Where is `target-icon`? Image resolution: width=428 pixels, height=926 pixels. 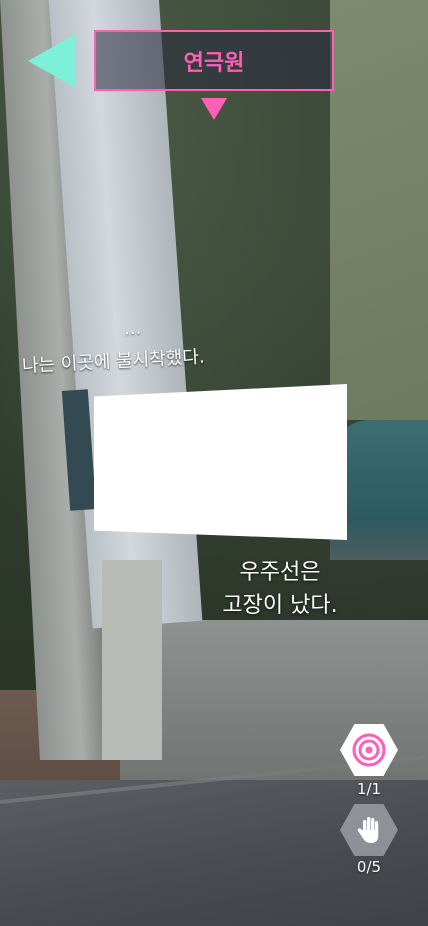 target-icon is located at coordinates (369, 750).